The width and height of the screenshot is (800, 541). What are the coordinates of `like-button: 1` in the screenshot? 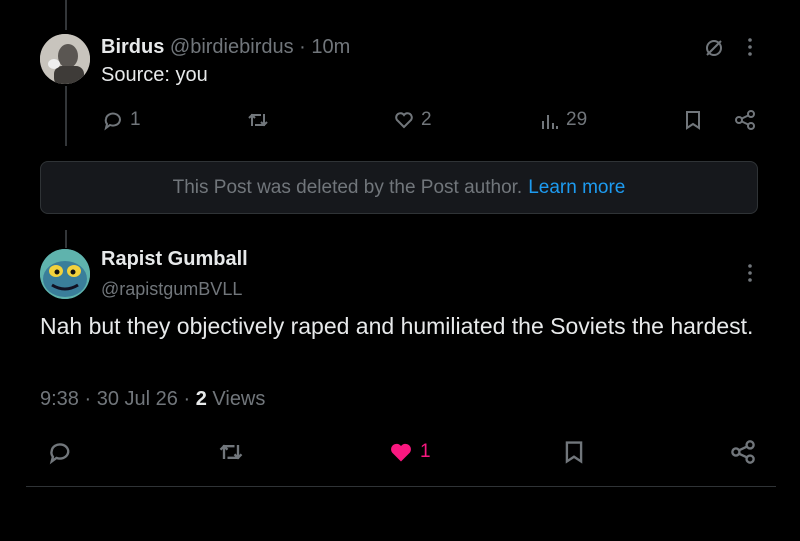 It's located at (409, 452).